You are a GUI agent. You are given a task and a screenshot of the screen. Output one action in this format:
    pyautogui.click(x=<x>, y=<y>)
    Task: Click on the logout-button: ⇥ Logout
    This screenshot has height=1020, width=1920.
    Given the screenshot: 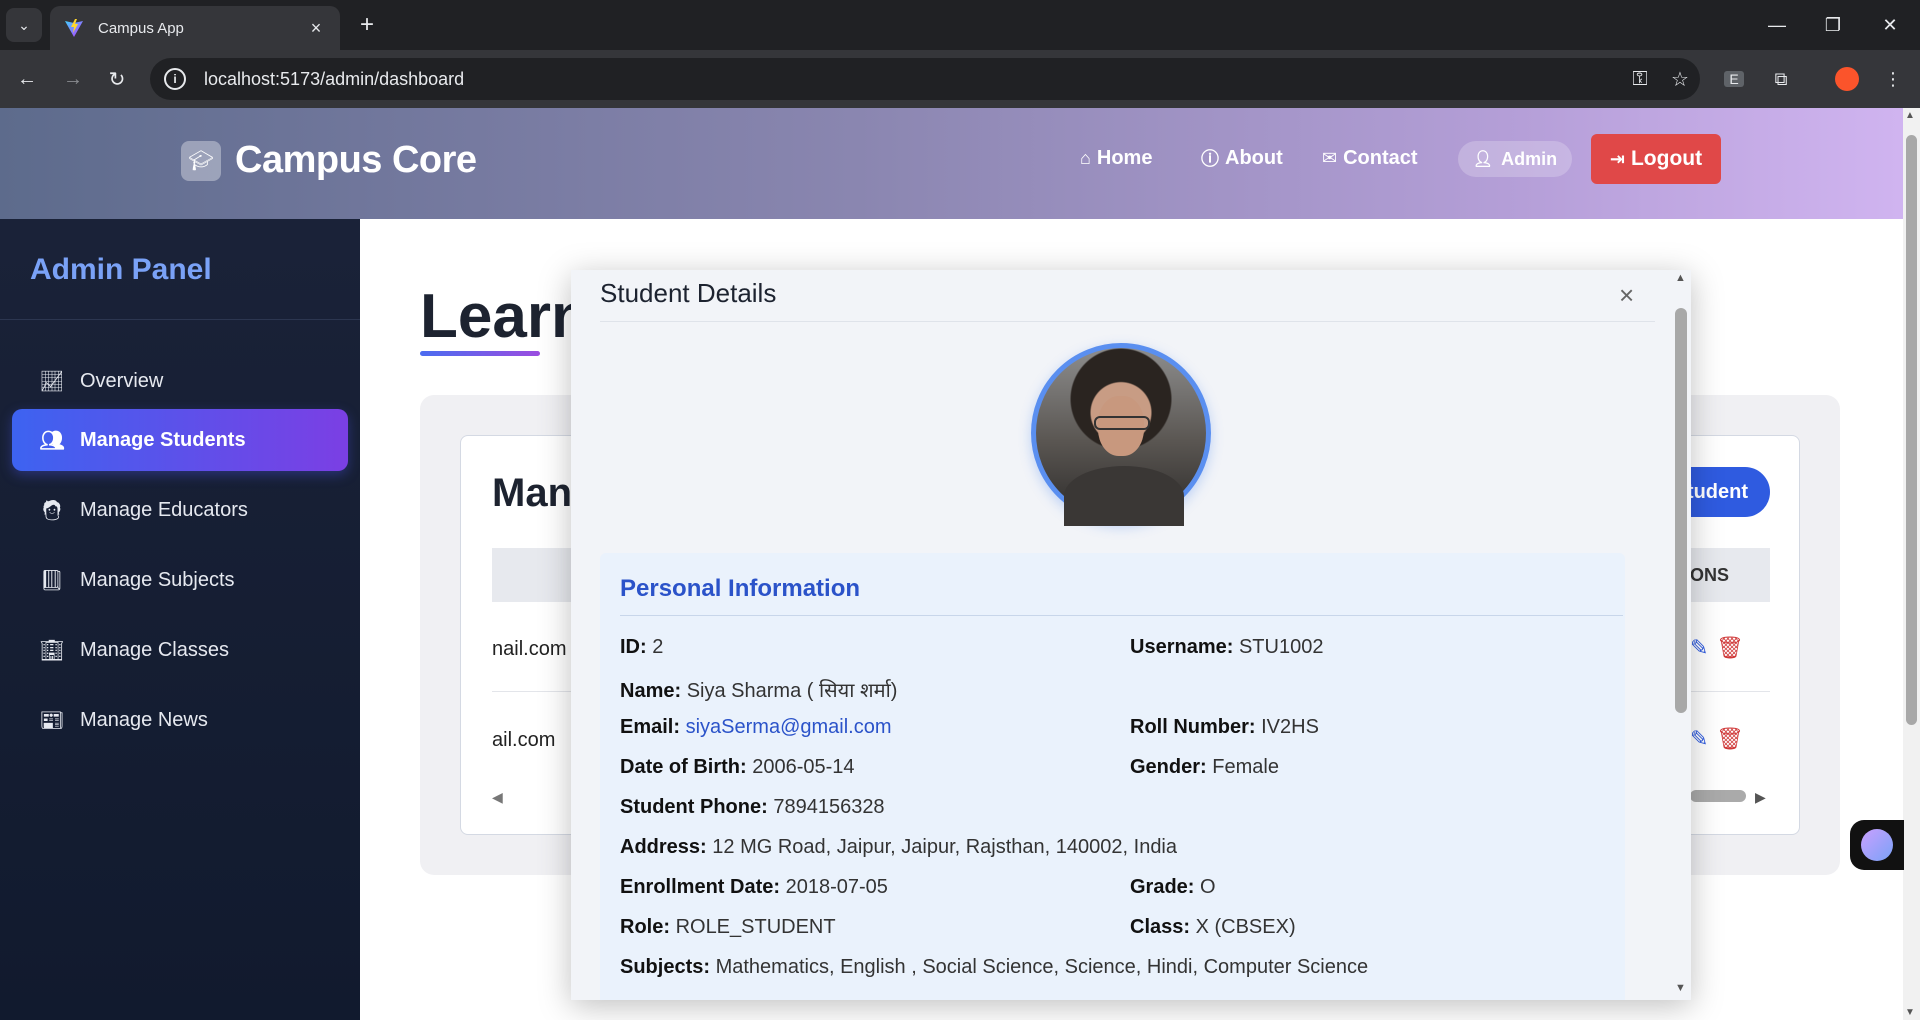 What is the action you would take?
    pyautogui.click(x=1656, y=159)
    